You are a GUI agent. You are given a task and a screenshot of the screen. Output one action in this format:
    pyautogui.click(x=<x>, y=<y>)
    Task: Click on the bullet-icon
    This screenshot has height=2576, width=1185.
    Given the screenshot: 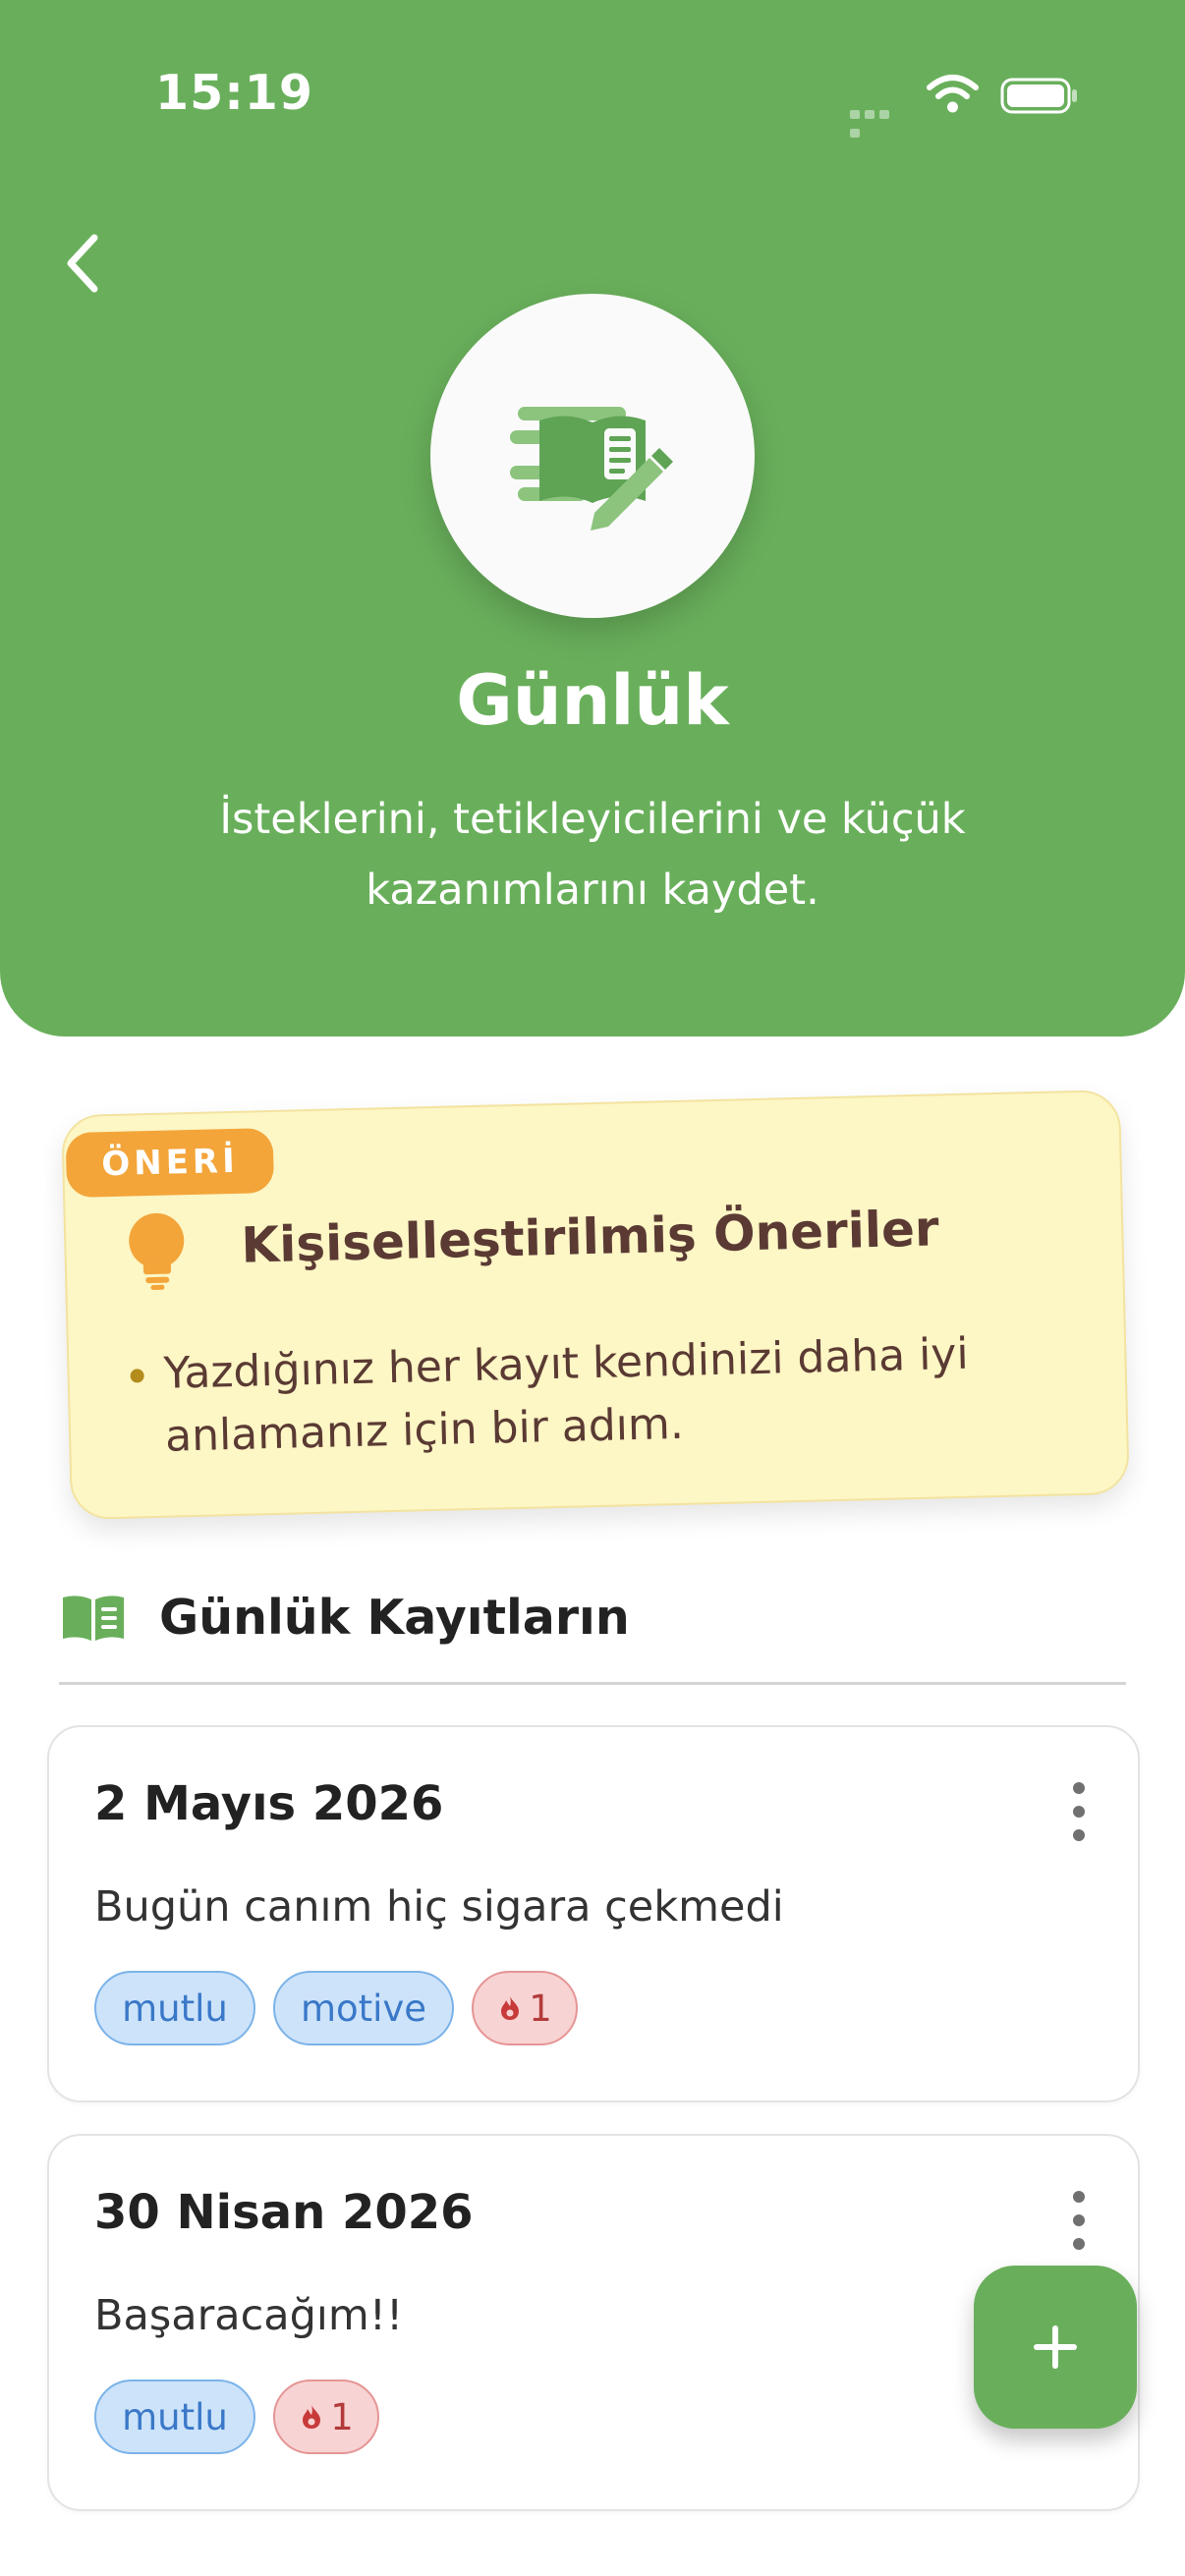 What is the action you would take?
    pyautogui.click(x=137, y=1376)
    